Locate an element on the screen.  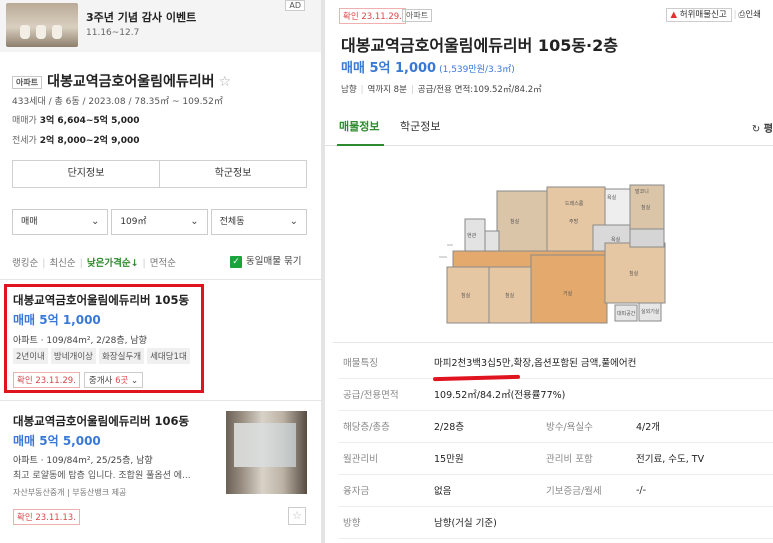
complex-buttons: 단지정보 학군정보 is located at coordinates (159, 174).